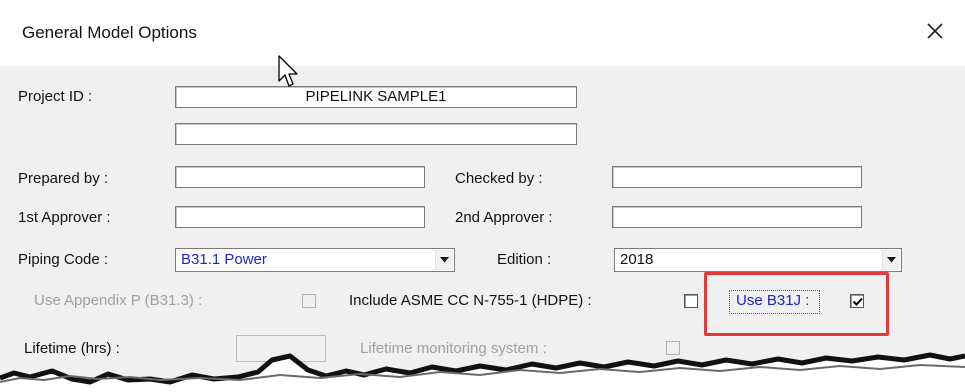 Image resolution: width=965 pixels, height=392 pixels. I want to click on use-b31j-checkbox, so click(857, 301).